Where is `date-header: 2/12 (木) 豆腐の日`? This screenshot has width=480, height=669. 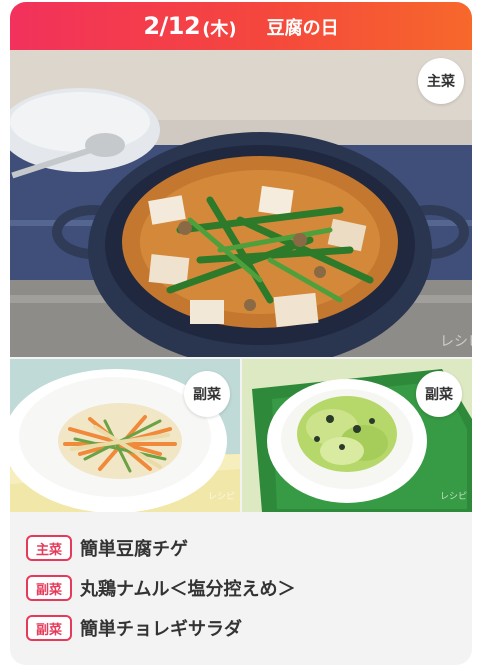
date-header: 2/12 (木) 豆腐の日 is located at coordinates (241, 26).